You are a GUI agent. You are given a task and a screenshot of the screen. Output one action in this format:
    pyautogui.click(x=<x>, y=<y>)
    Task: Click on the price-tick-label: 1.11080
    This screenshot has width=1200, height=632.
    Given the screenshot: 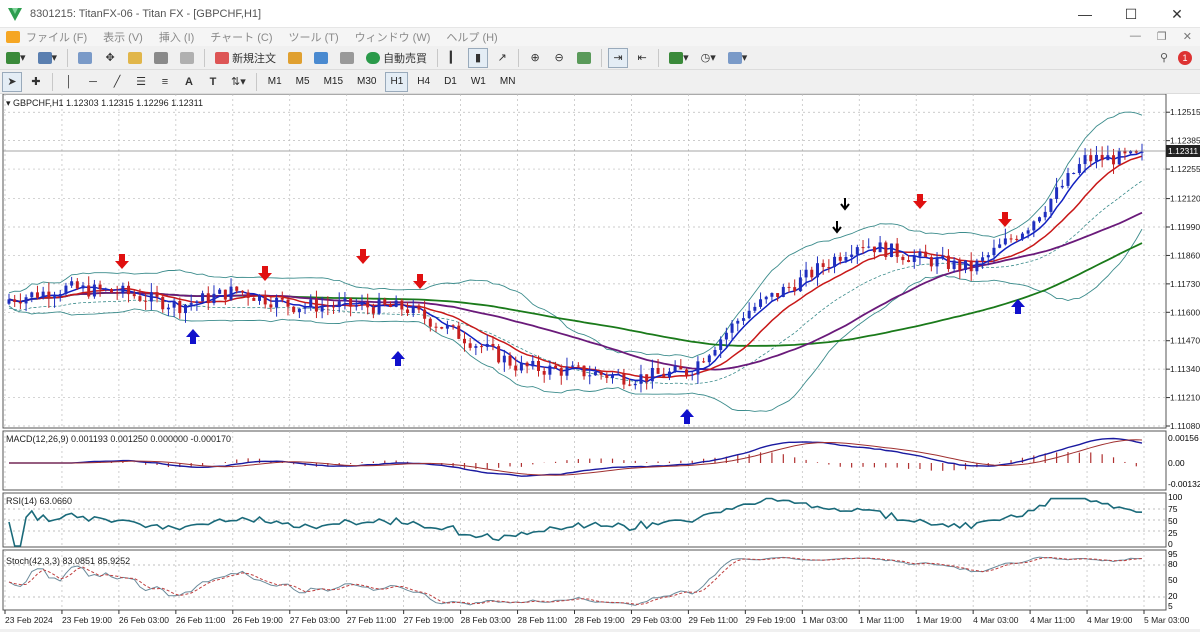 What is the action you would take?
    pyautogui.click(x=1185, y=426)
    